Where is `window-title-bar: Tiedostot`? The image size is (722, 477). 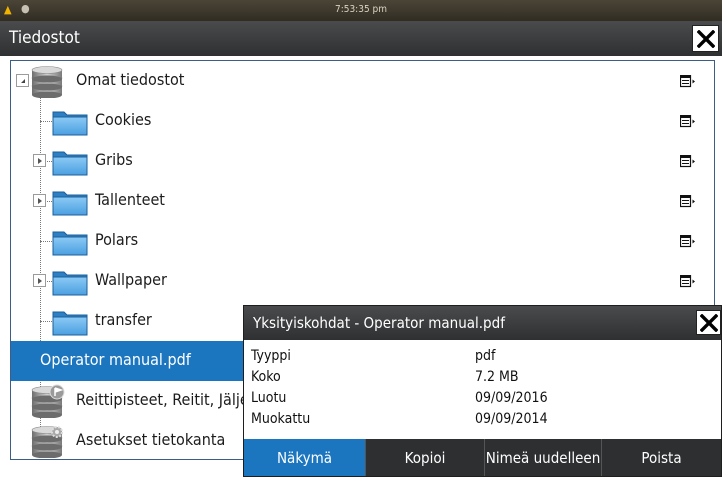
window-title-bar: Tiedostot is located at coordinates (361, 38).